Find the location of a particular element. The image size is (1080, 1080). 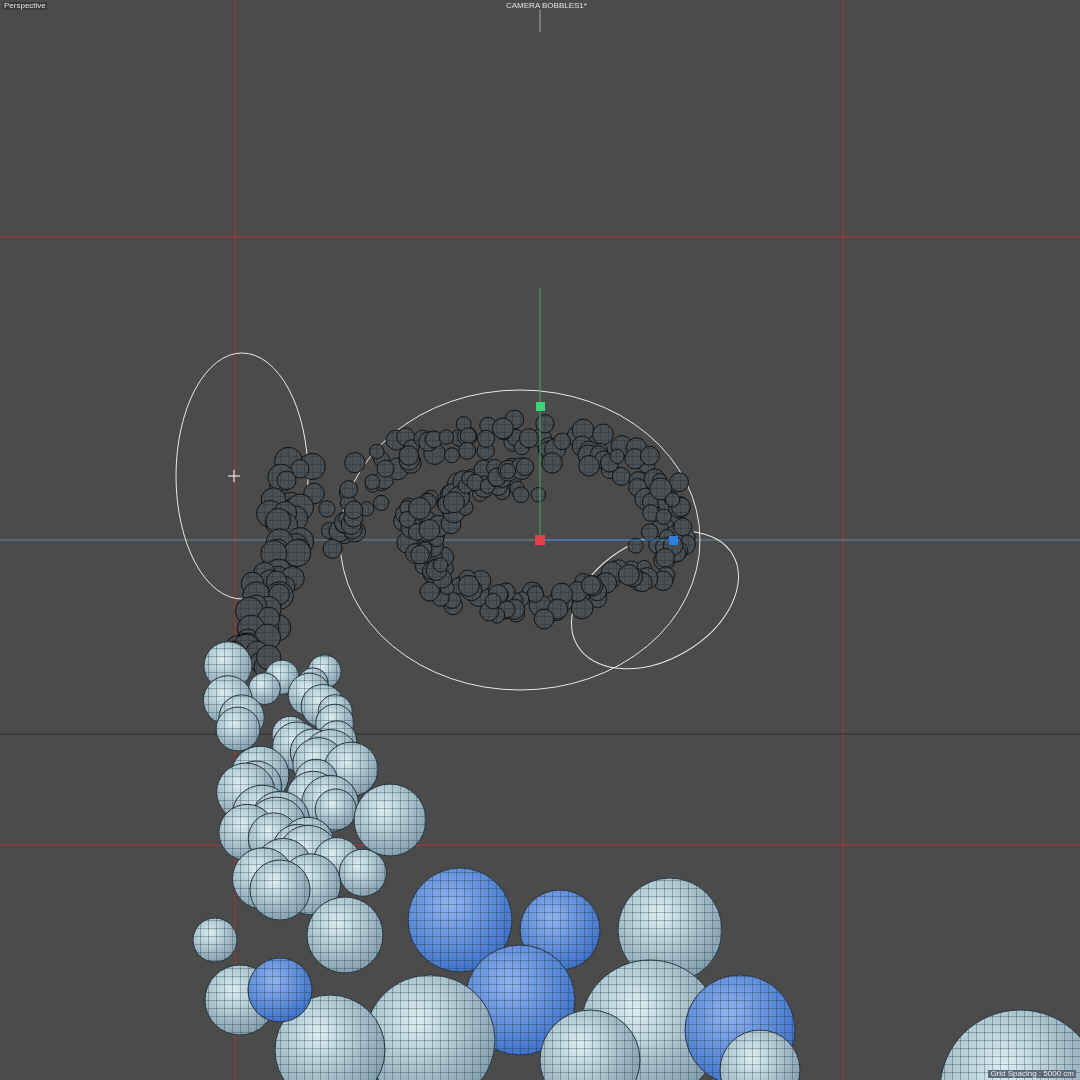

camera-name: CAMERA BOBBLES1* is located at coordinates (546, 6).